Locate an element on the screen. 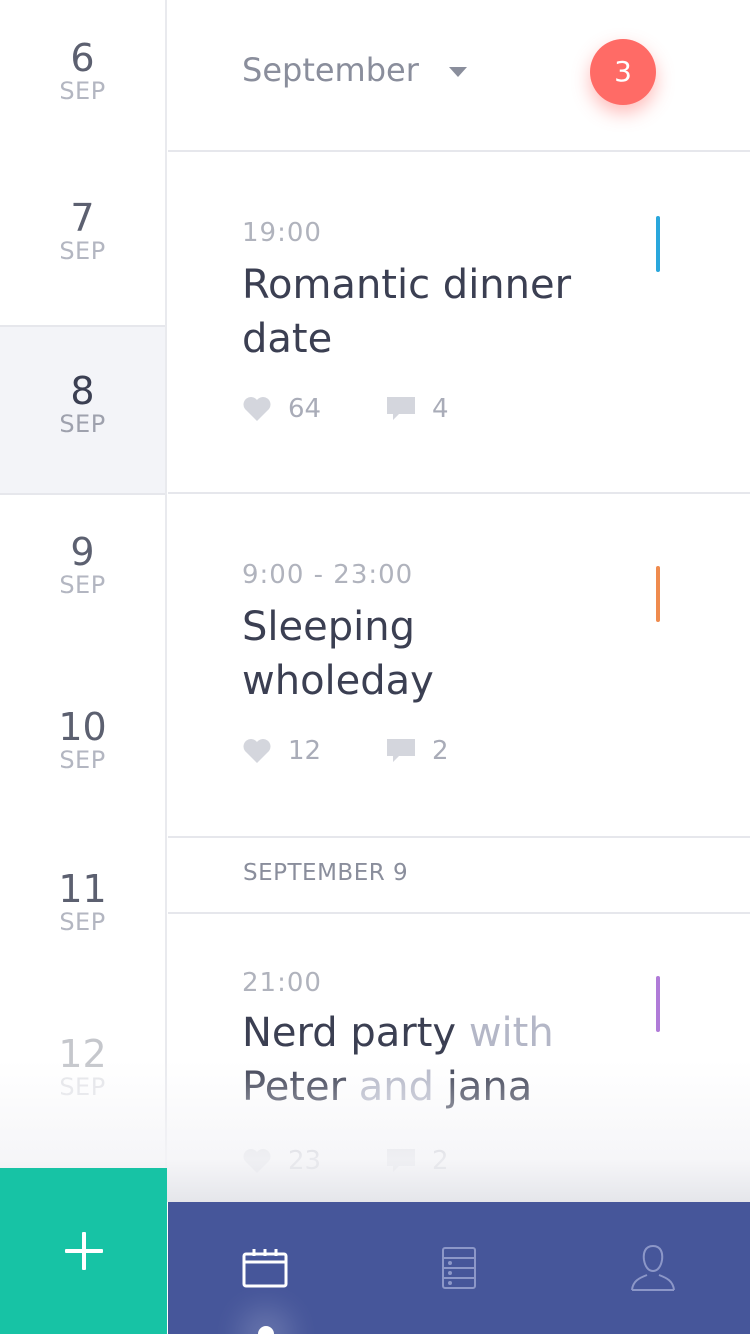 The width and height of the screenshot is (750, 1334). like-count: 12 is located at coordinates (305, 751).